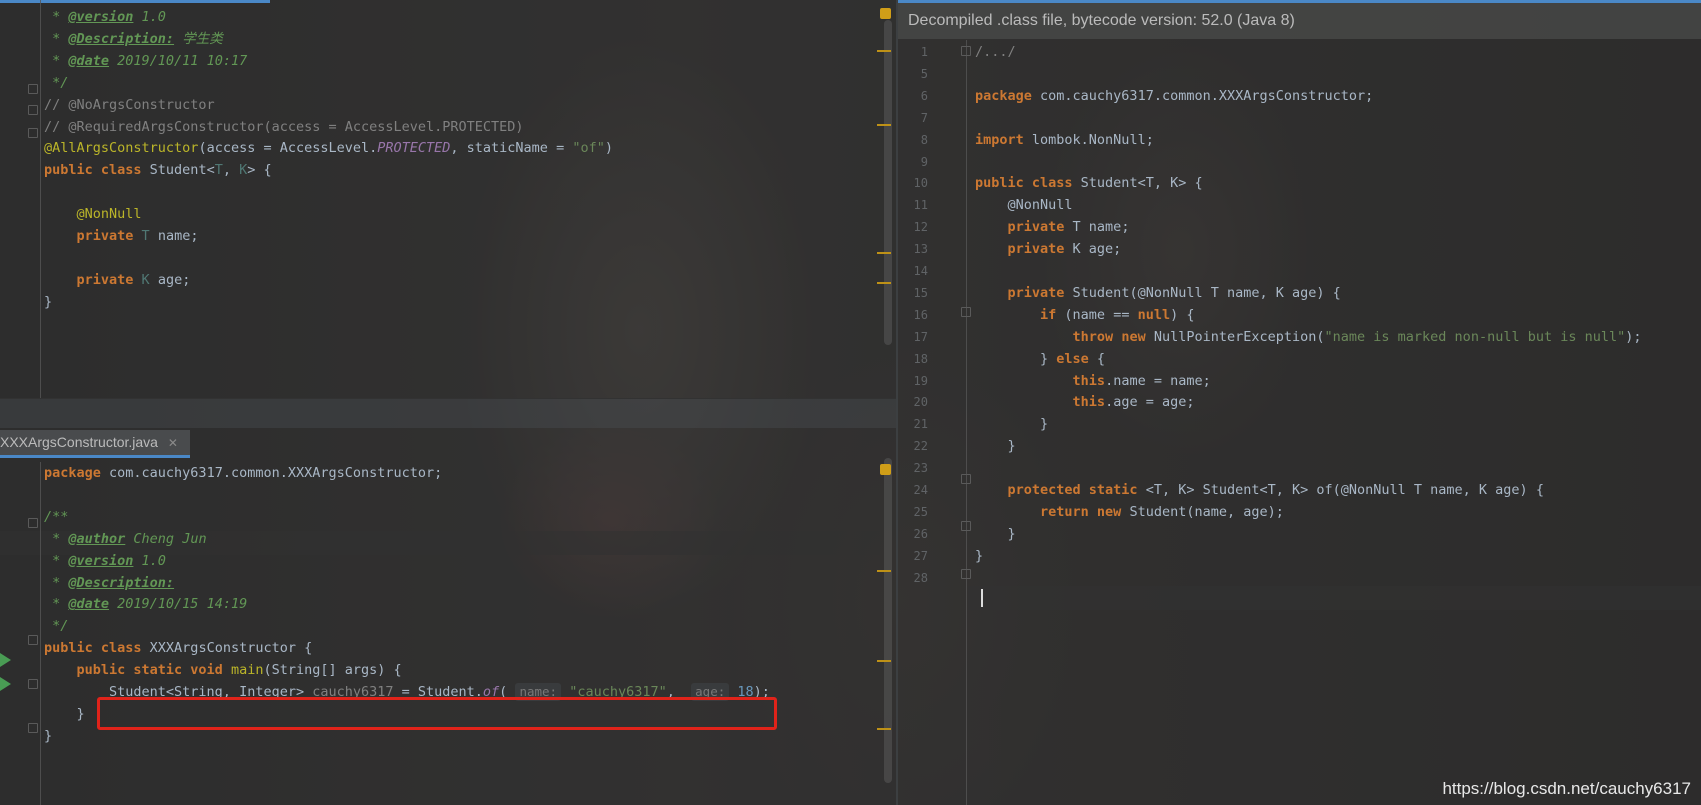 The height and width of the screenshot is (805, 1701). I want to click on close-icon: ✕, so click(173, 443).